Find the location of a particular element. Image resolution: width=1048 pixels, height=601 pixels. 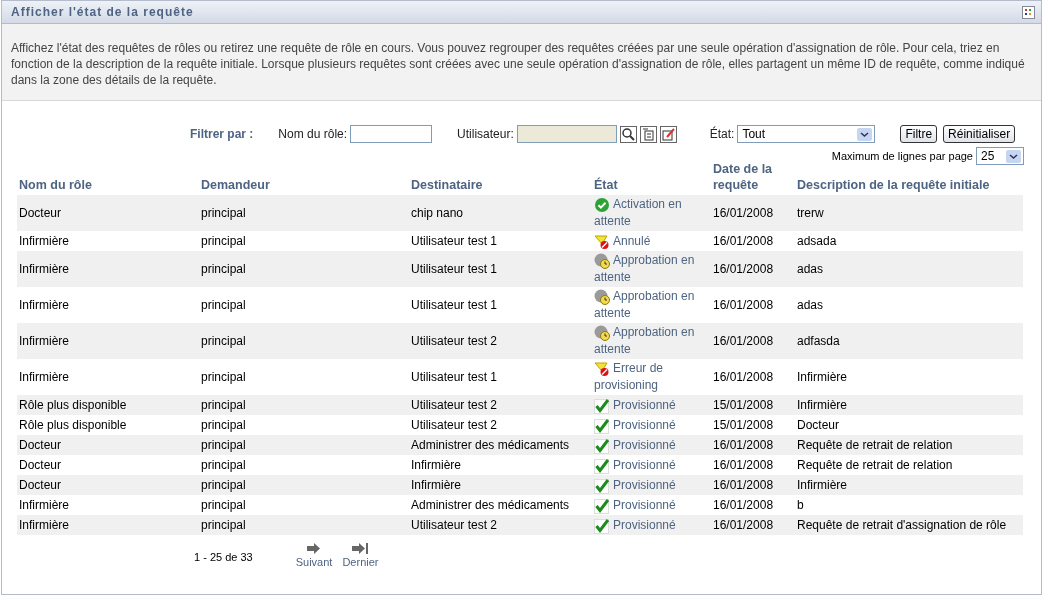

table-cell: adsada is located at coordinates (909, 241).